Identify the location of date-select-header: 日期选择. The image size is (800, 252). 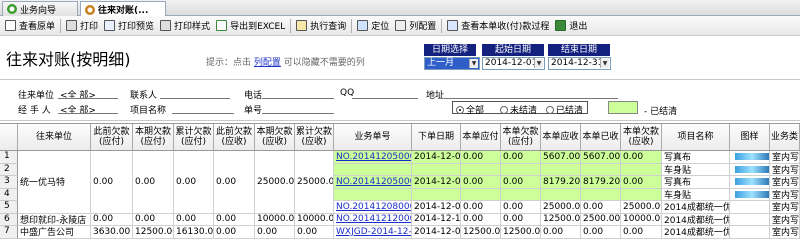
(450, 50).